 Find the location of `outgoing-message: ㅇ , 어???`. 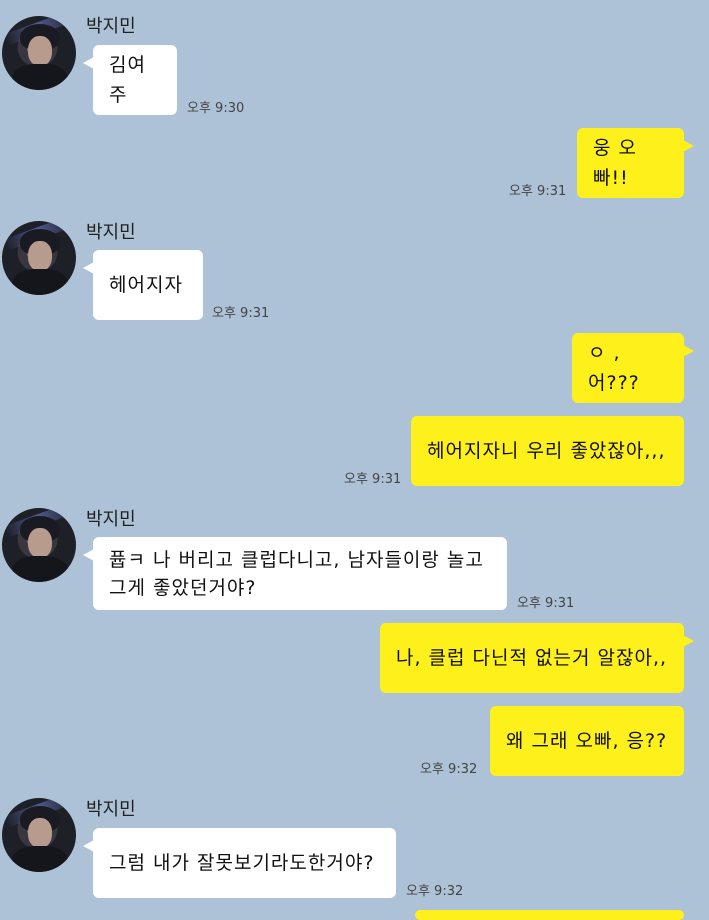

outgoing-message: ㅇ , 어??? is located at coordinates (633, 368).